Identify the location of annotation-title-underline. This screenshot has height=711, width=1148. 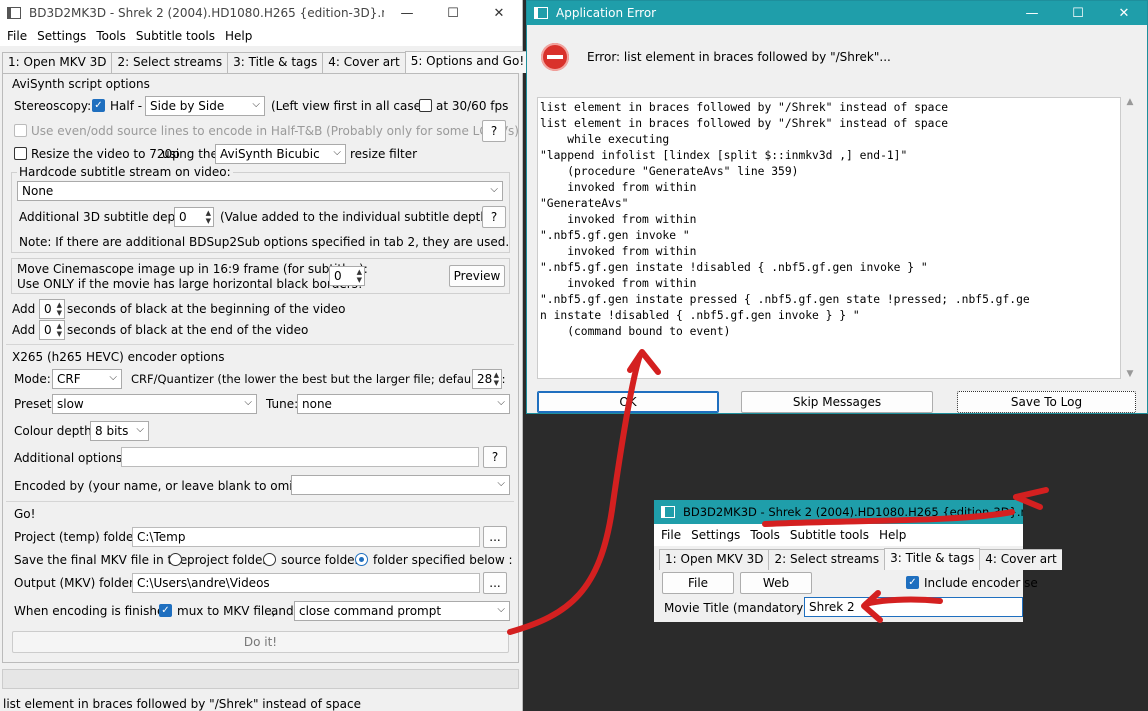
(888, 518).